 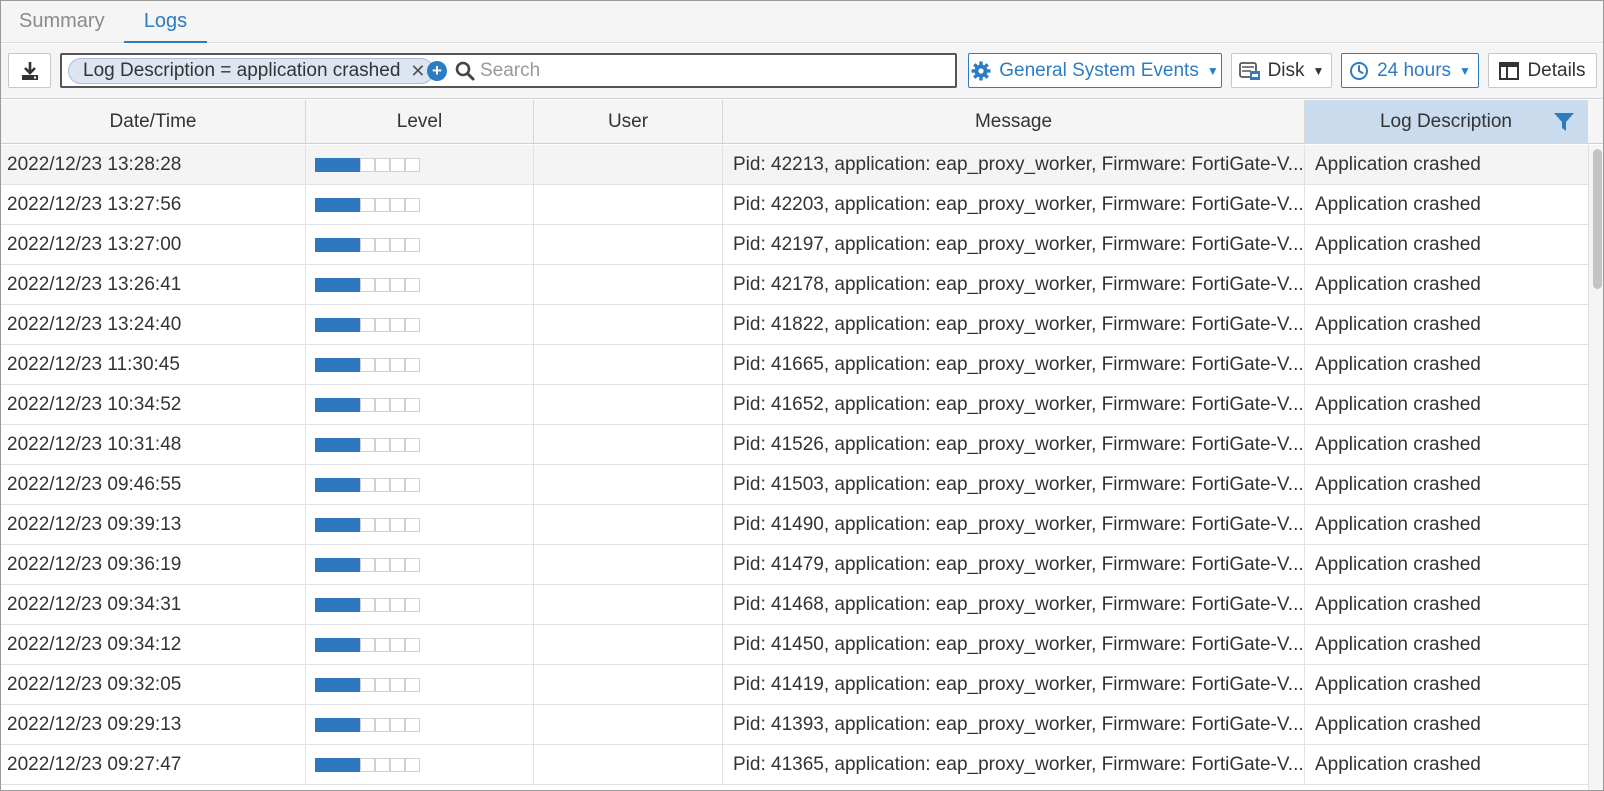 I want to click on cell-datetime: 2022/12/23 13:24:40, so click(x=153, y=325).